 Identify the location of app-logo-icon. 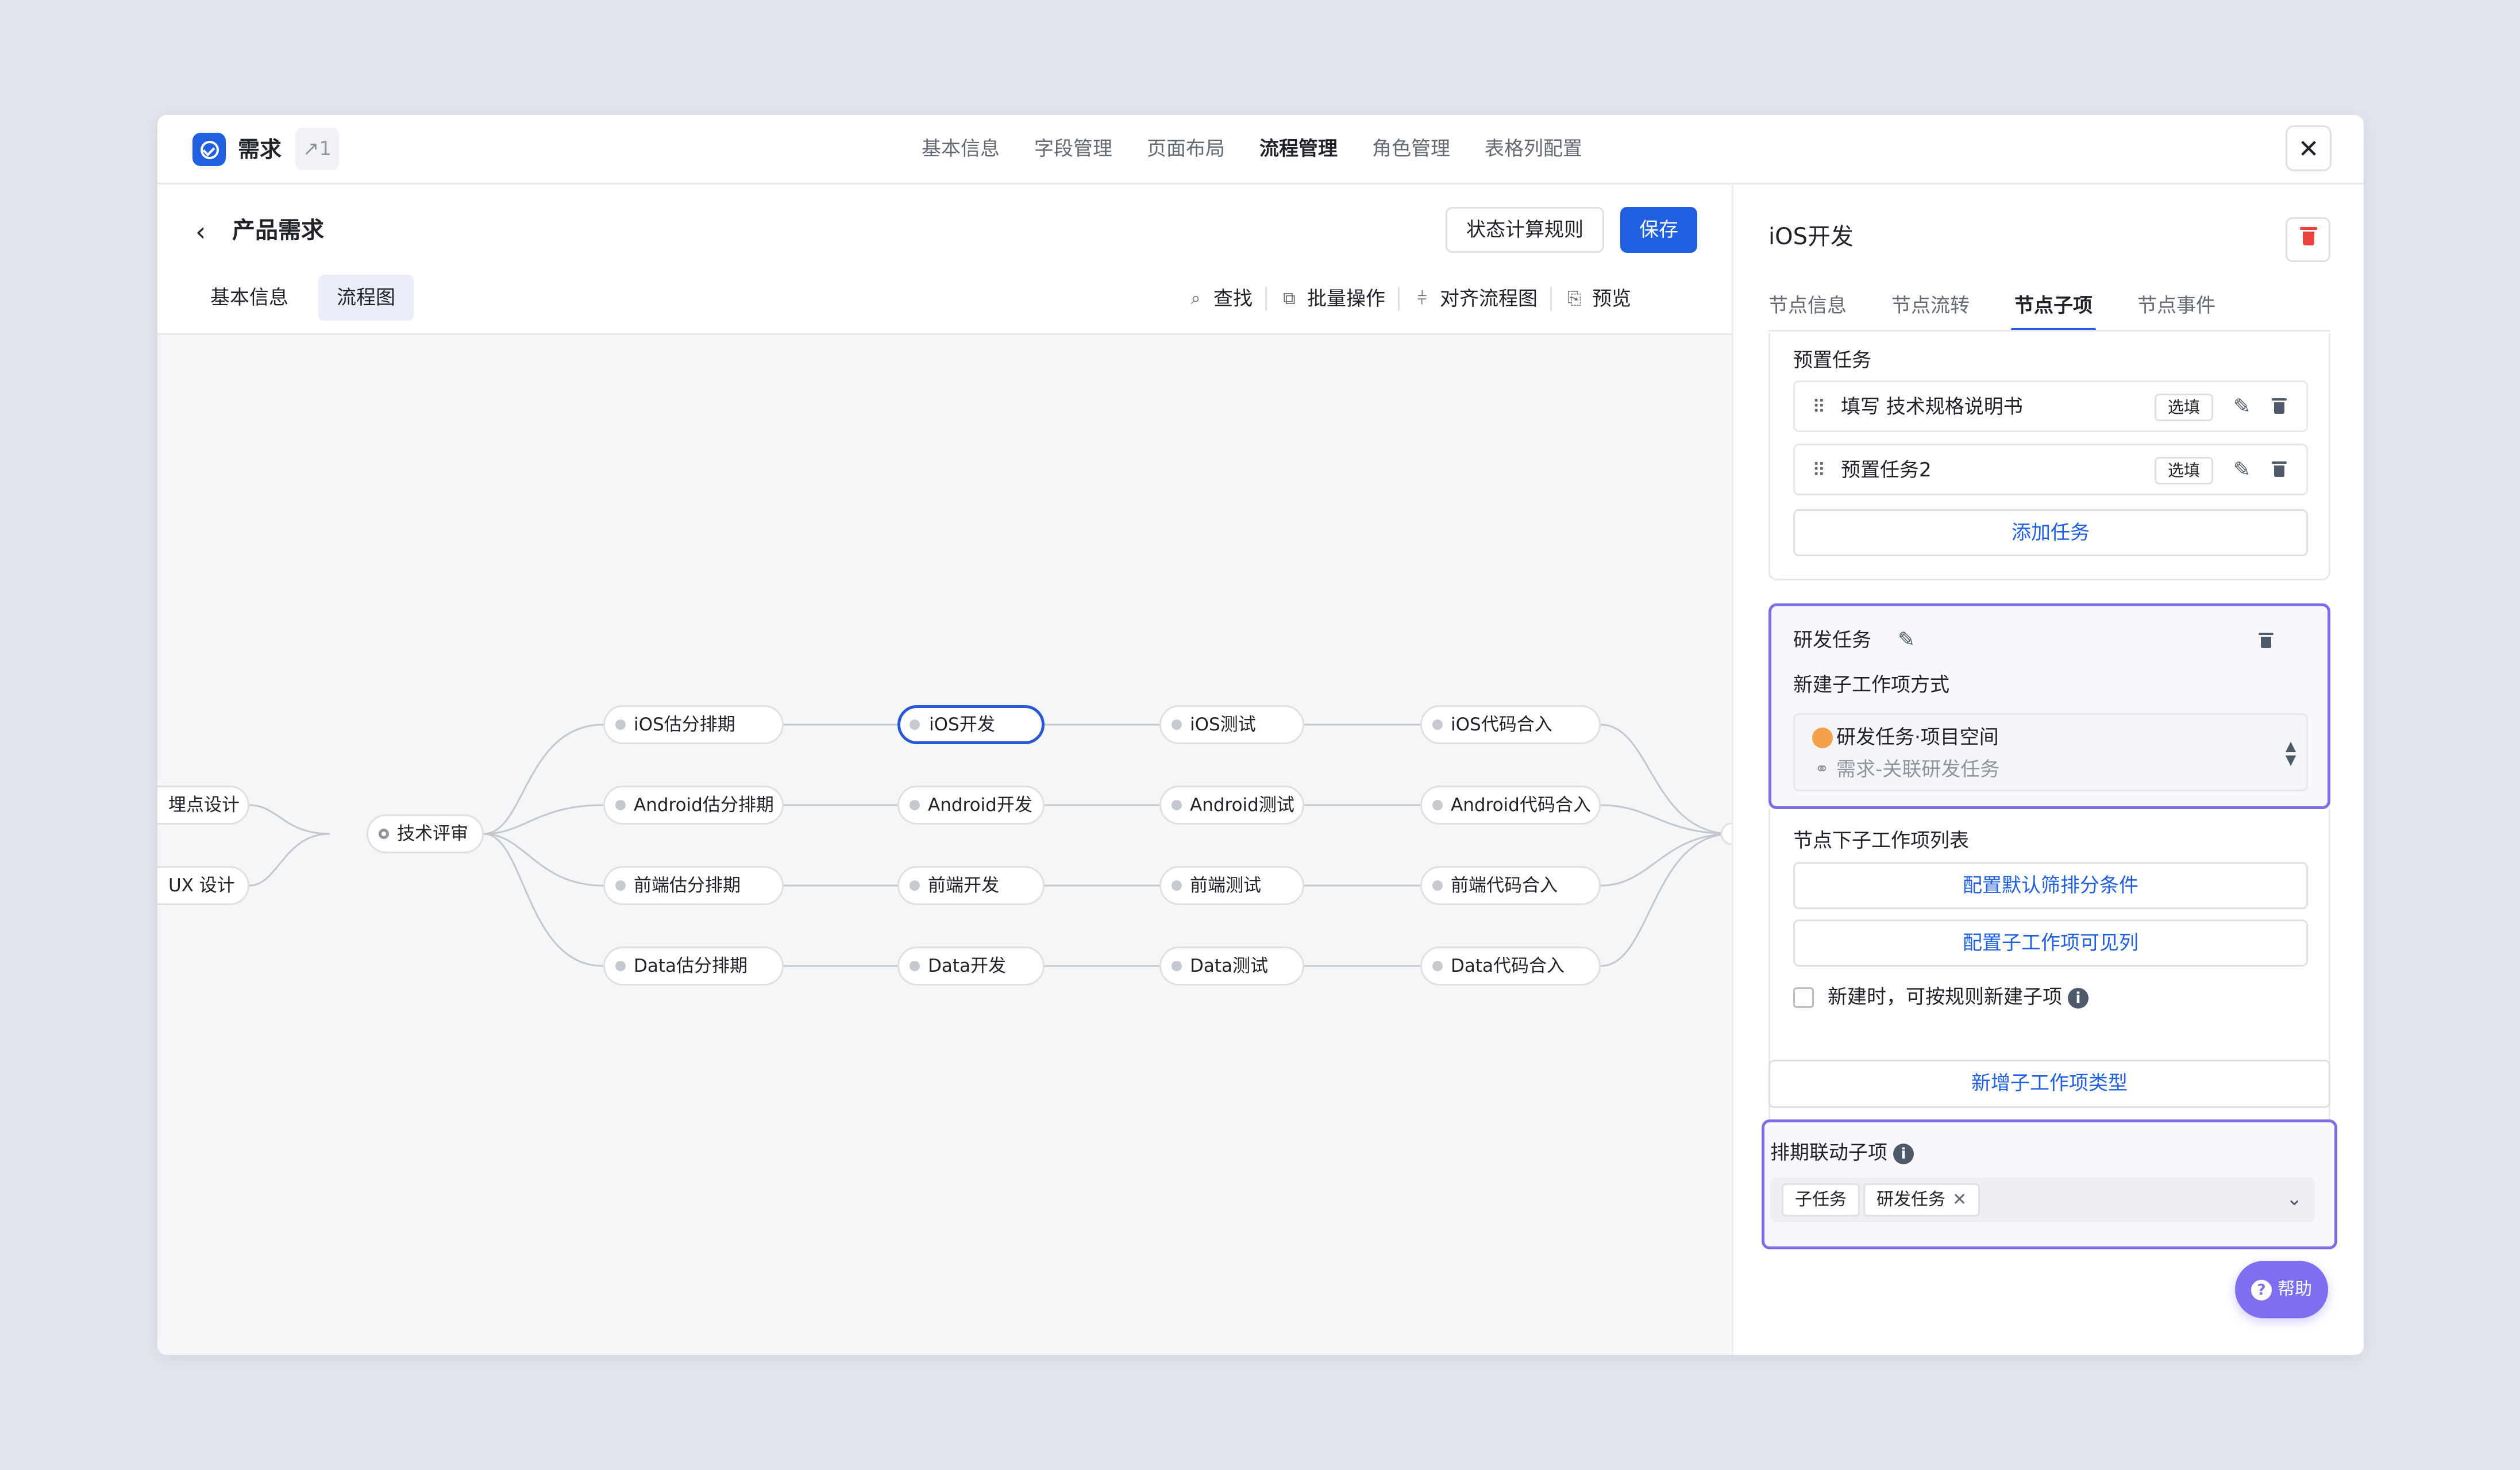
(209, 149).